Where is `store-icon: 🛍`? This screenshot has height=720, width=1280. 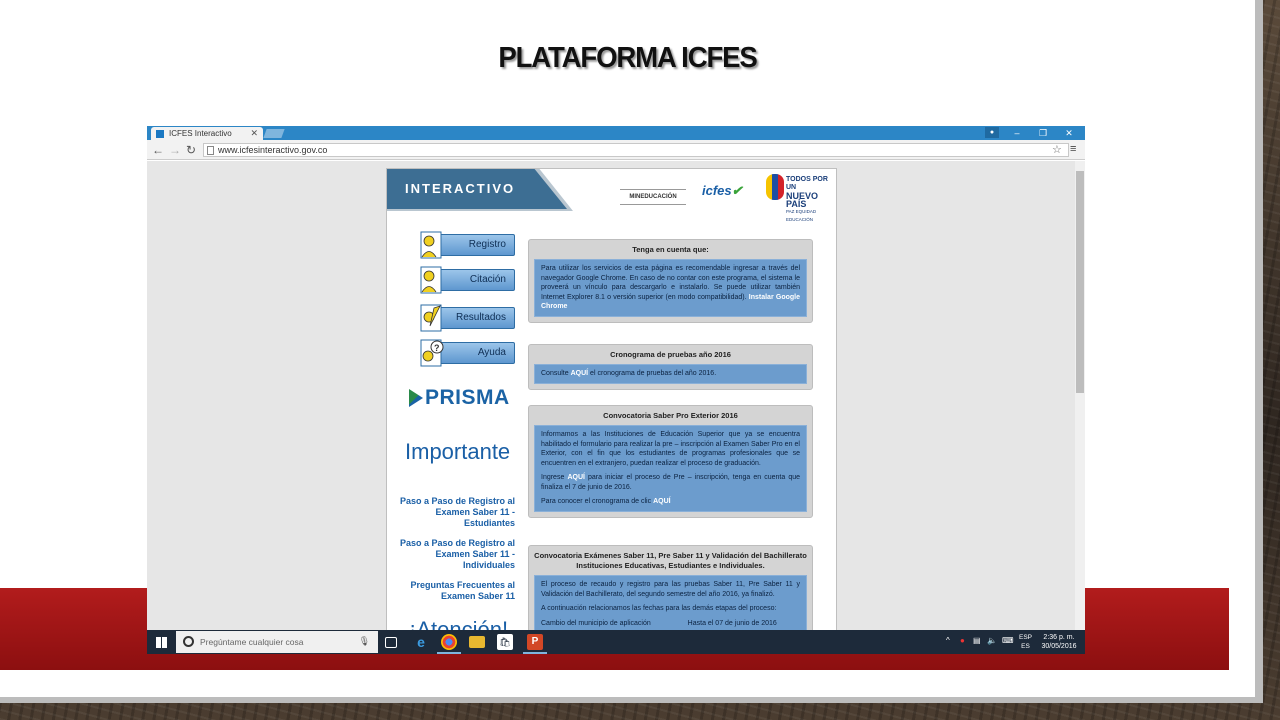 store-icon: 🛍 is located at coordinates (505, 642).